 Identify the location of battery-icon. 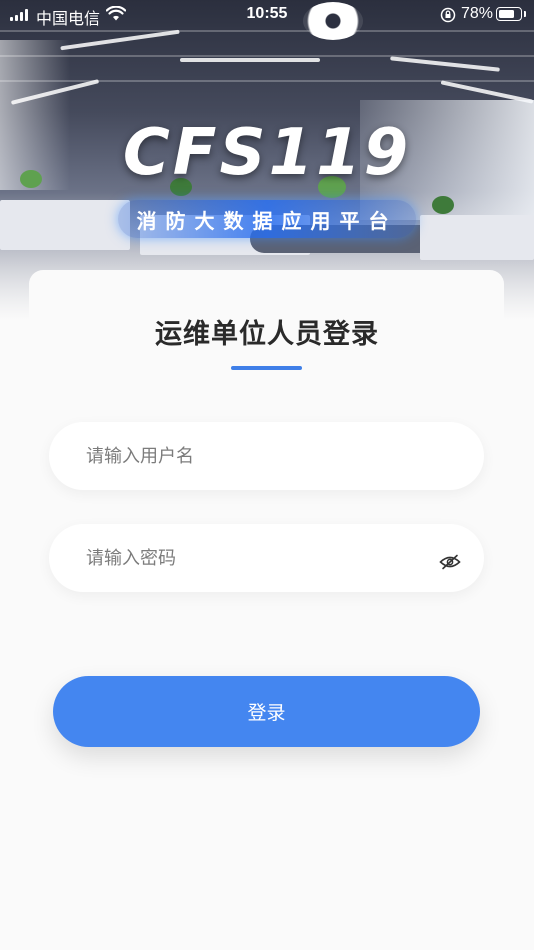
(509, 14).